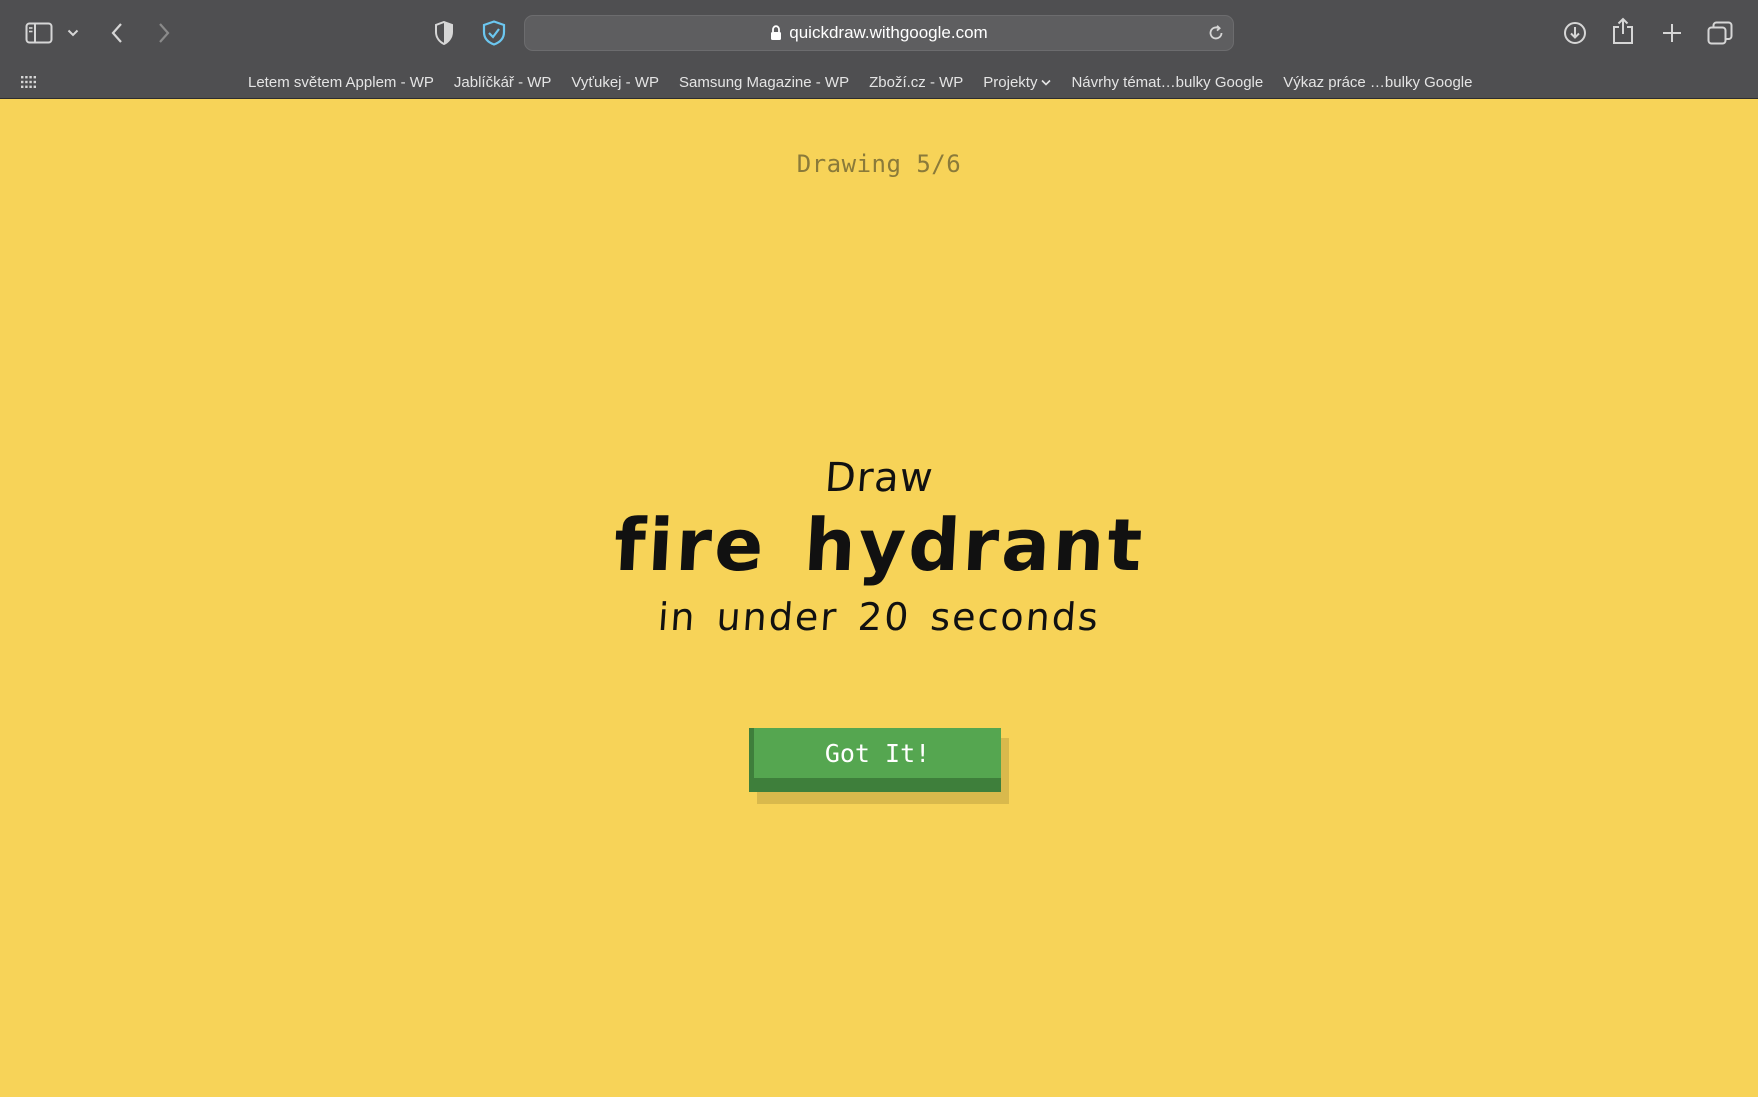 Image resolution: width=1758 pixels, height=1097 pixels. I want to click on bookmark-item: Letem světem Applem - WP, so click(341, 82).